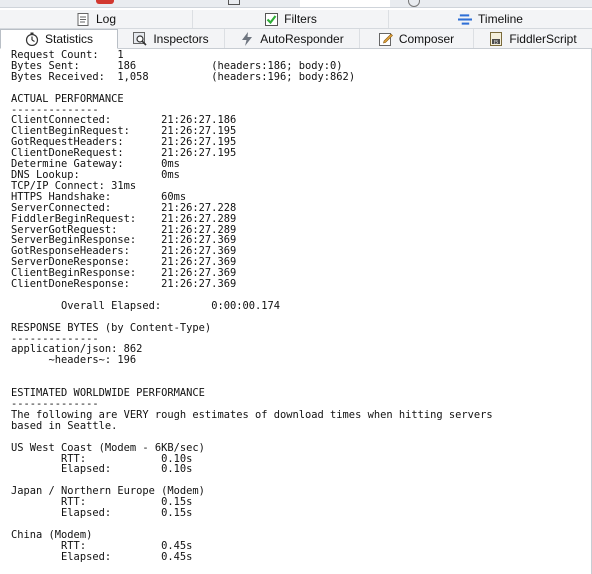  I want to click on tab-label: Timeline, so click(500, 19).